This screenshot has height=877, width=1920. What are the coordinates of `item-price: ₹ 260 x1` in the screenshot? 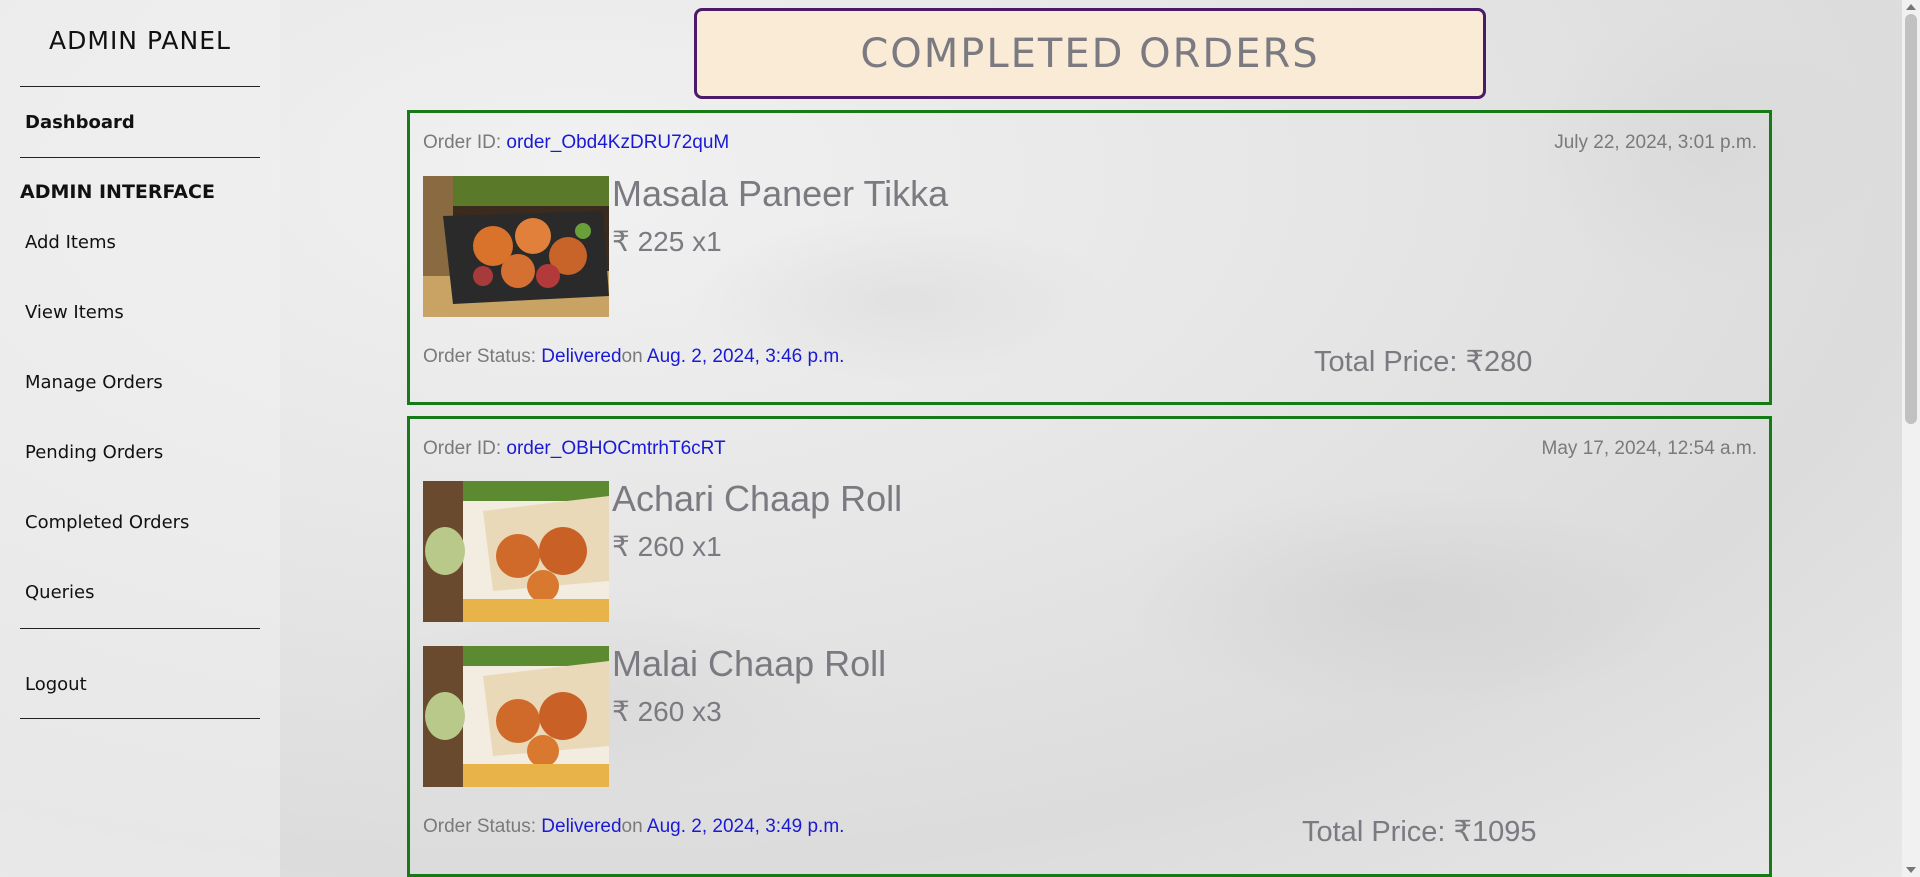 It's located at (667, 546).